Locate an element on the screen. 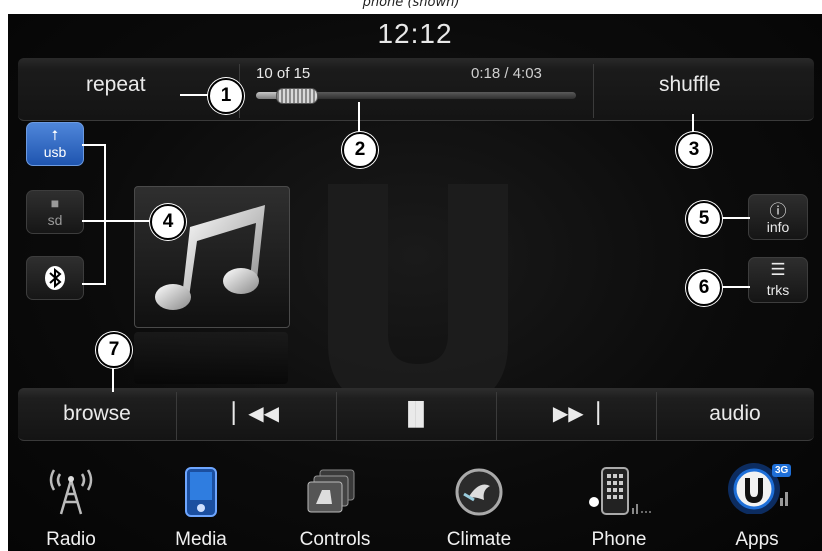  dock-apps: 3G Apps is located at coordinates (757, 506).